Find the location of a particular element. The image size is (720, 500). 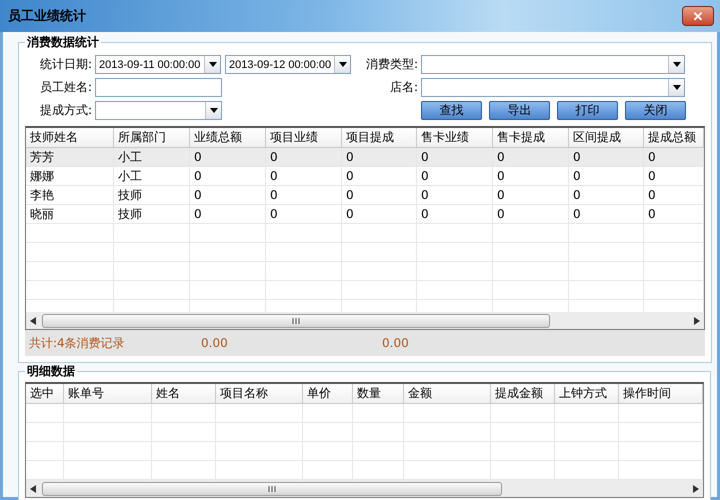

column-header: 区间提成 is located at coordinates (606, 138).